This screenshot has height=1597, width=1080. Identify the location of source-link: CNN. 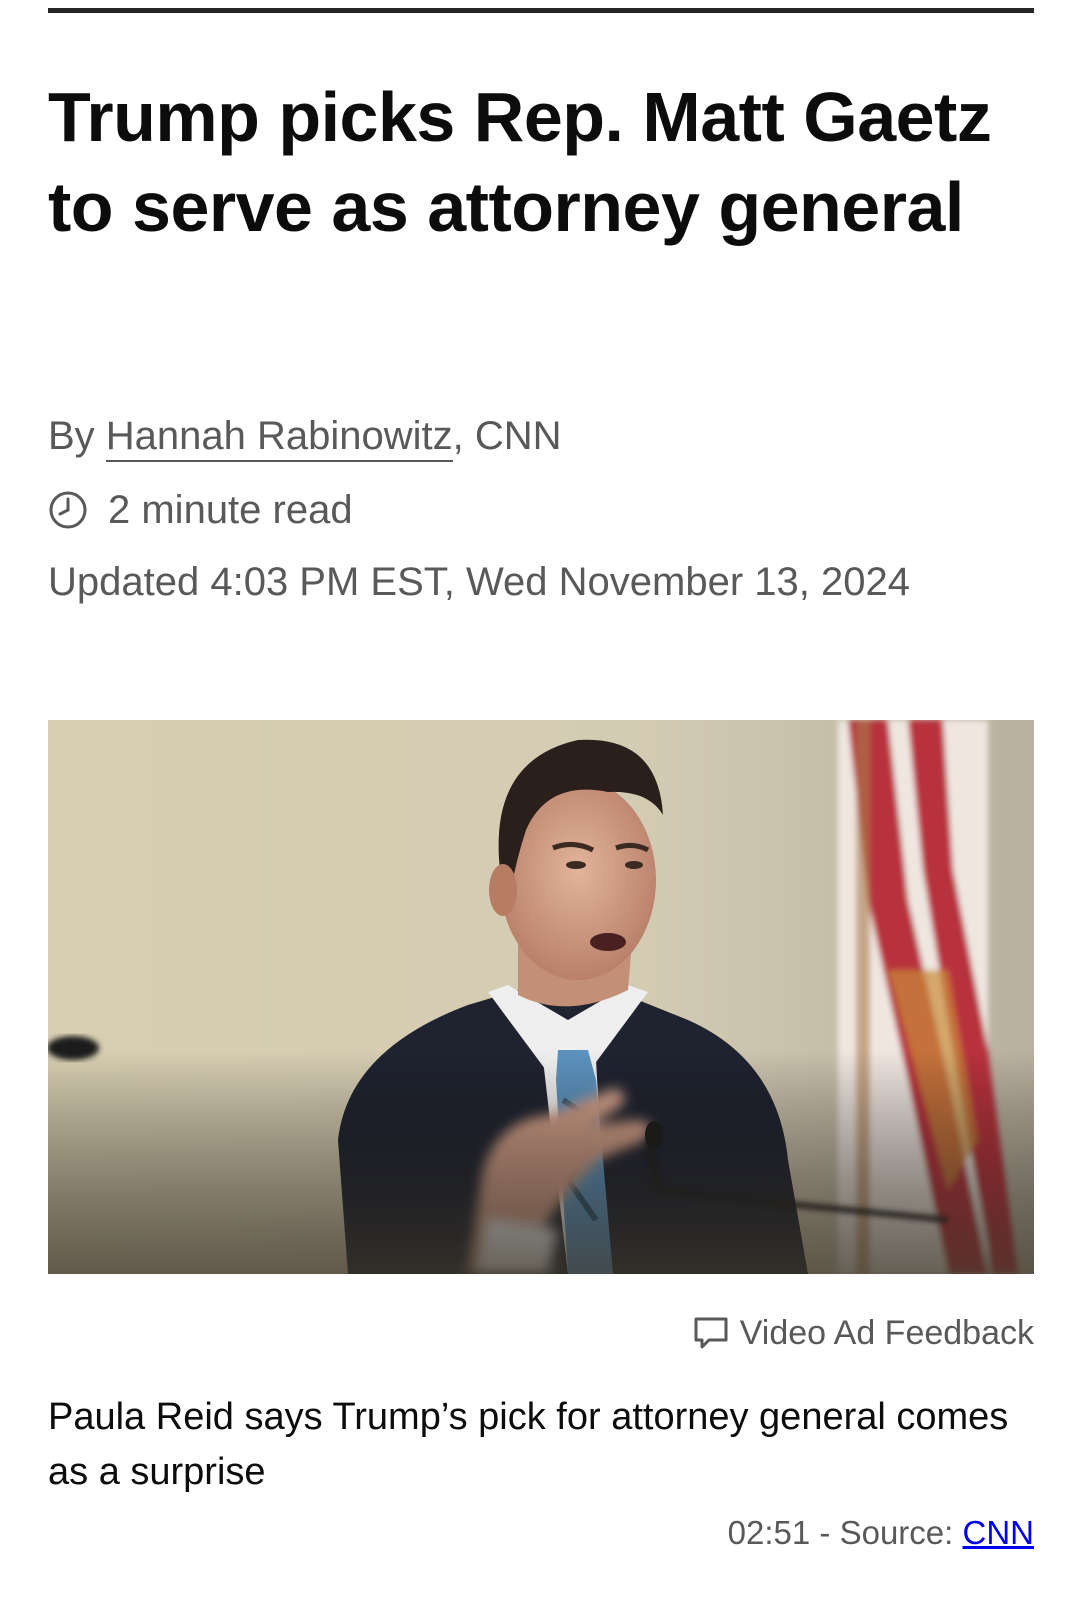
(999, 1532).